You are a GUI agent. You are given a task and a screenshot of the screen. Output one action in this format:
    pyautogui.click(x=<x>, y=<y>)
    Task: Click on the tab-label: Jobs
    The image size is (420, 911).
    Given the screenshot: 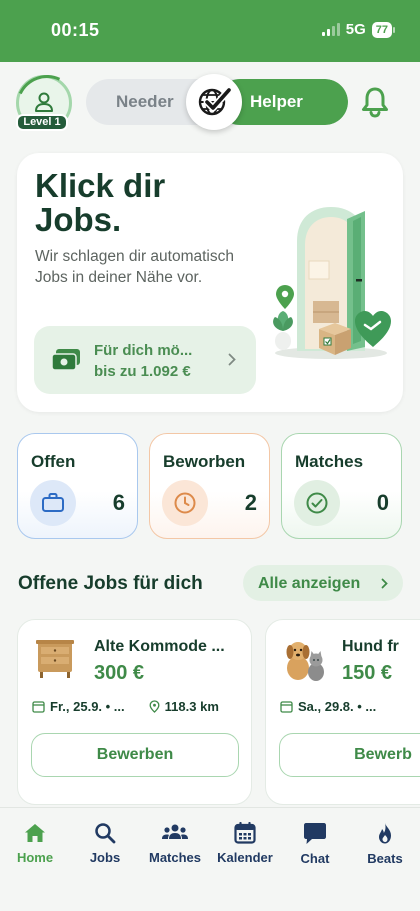 What is the action you would take?
    pyautogui.click(x=105, y=857)
    